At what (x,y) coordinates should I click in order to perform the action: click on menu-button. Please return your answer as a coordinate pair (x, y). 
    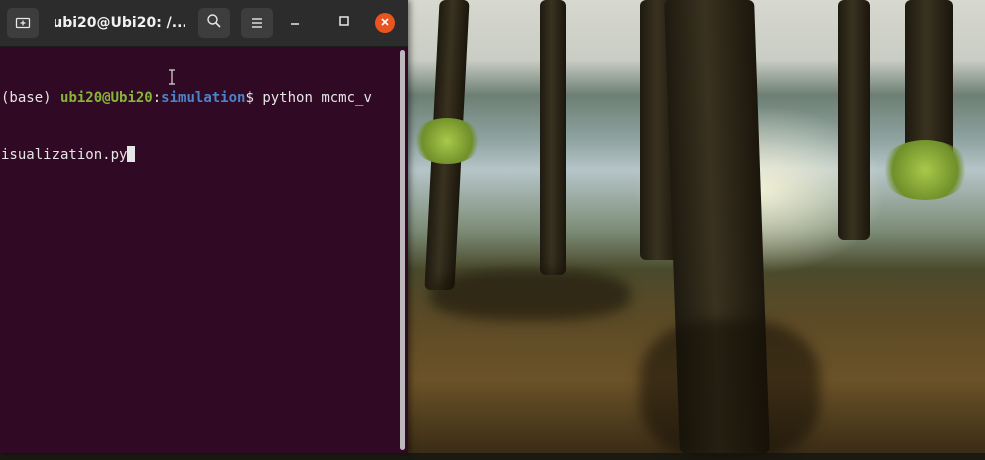
    Looking at the image, I should click on (257, 23).